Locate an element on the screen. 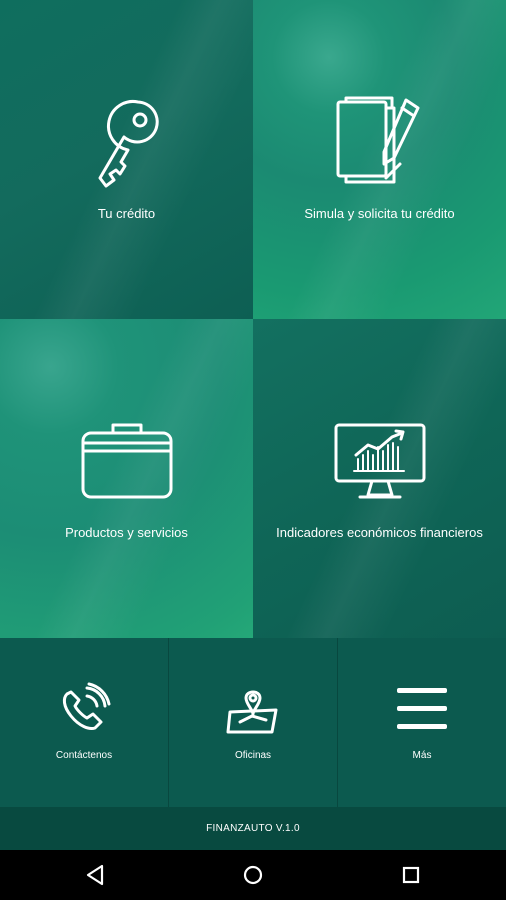  version-footer: FINANZAUTO V.1.0 is located at coordinates (253, 828).